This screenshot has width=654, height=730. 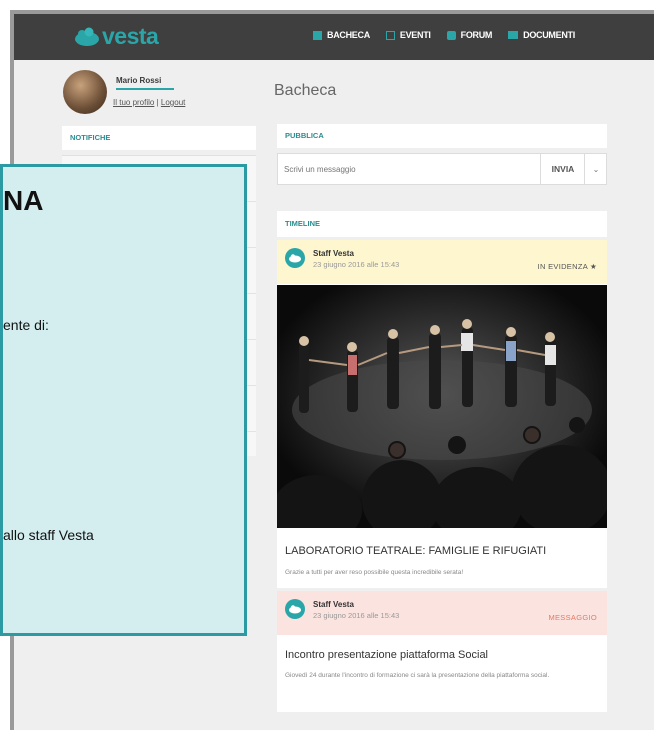 What do you see at coordinates (513, 35) in the screenshot?
I see `folder-icon` at bounding box center [513, 35].